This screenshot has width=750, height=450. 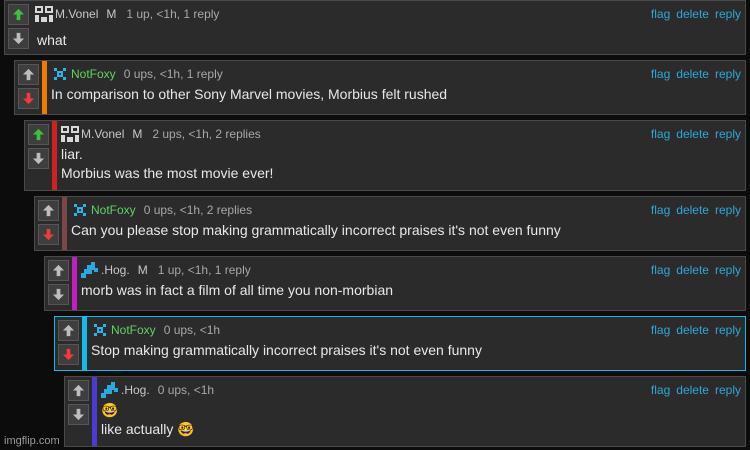 I want to click on comment-meta: NotFoxy 0 ups, <1h, 2 replies, so click(x=161, y=210).